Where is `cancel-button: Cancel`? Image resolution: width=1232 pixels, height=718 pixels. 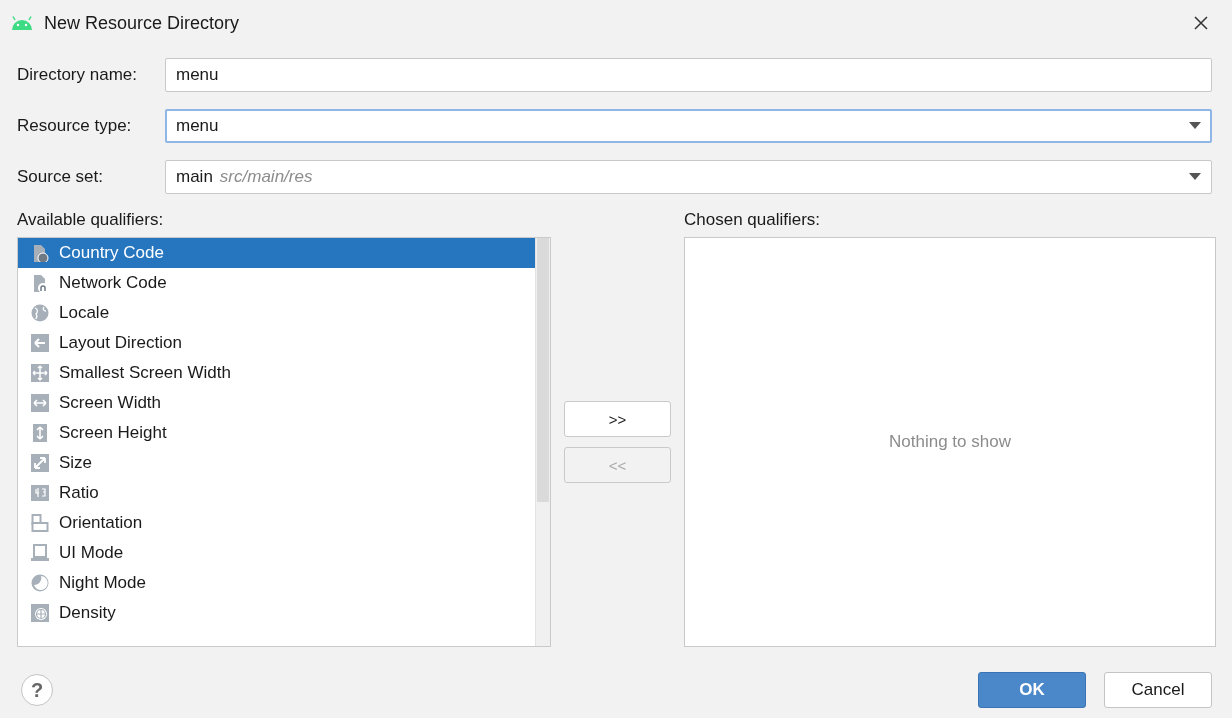
cancel-button: Cancel is located at coordinates (1158, 690).